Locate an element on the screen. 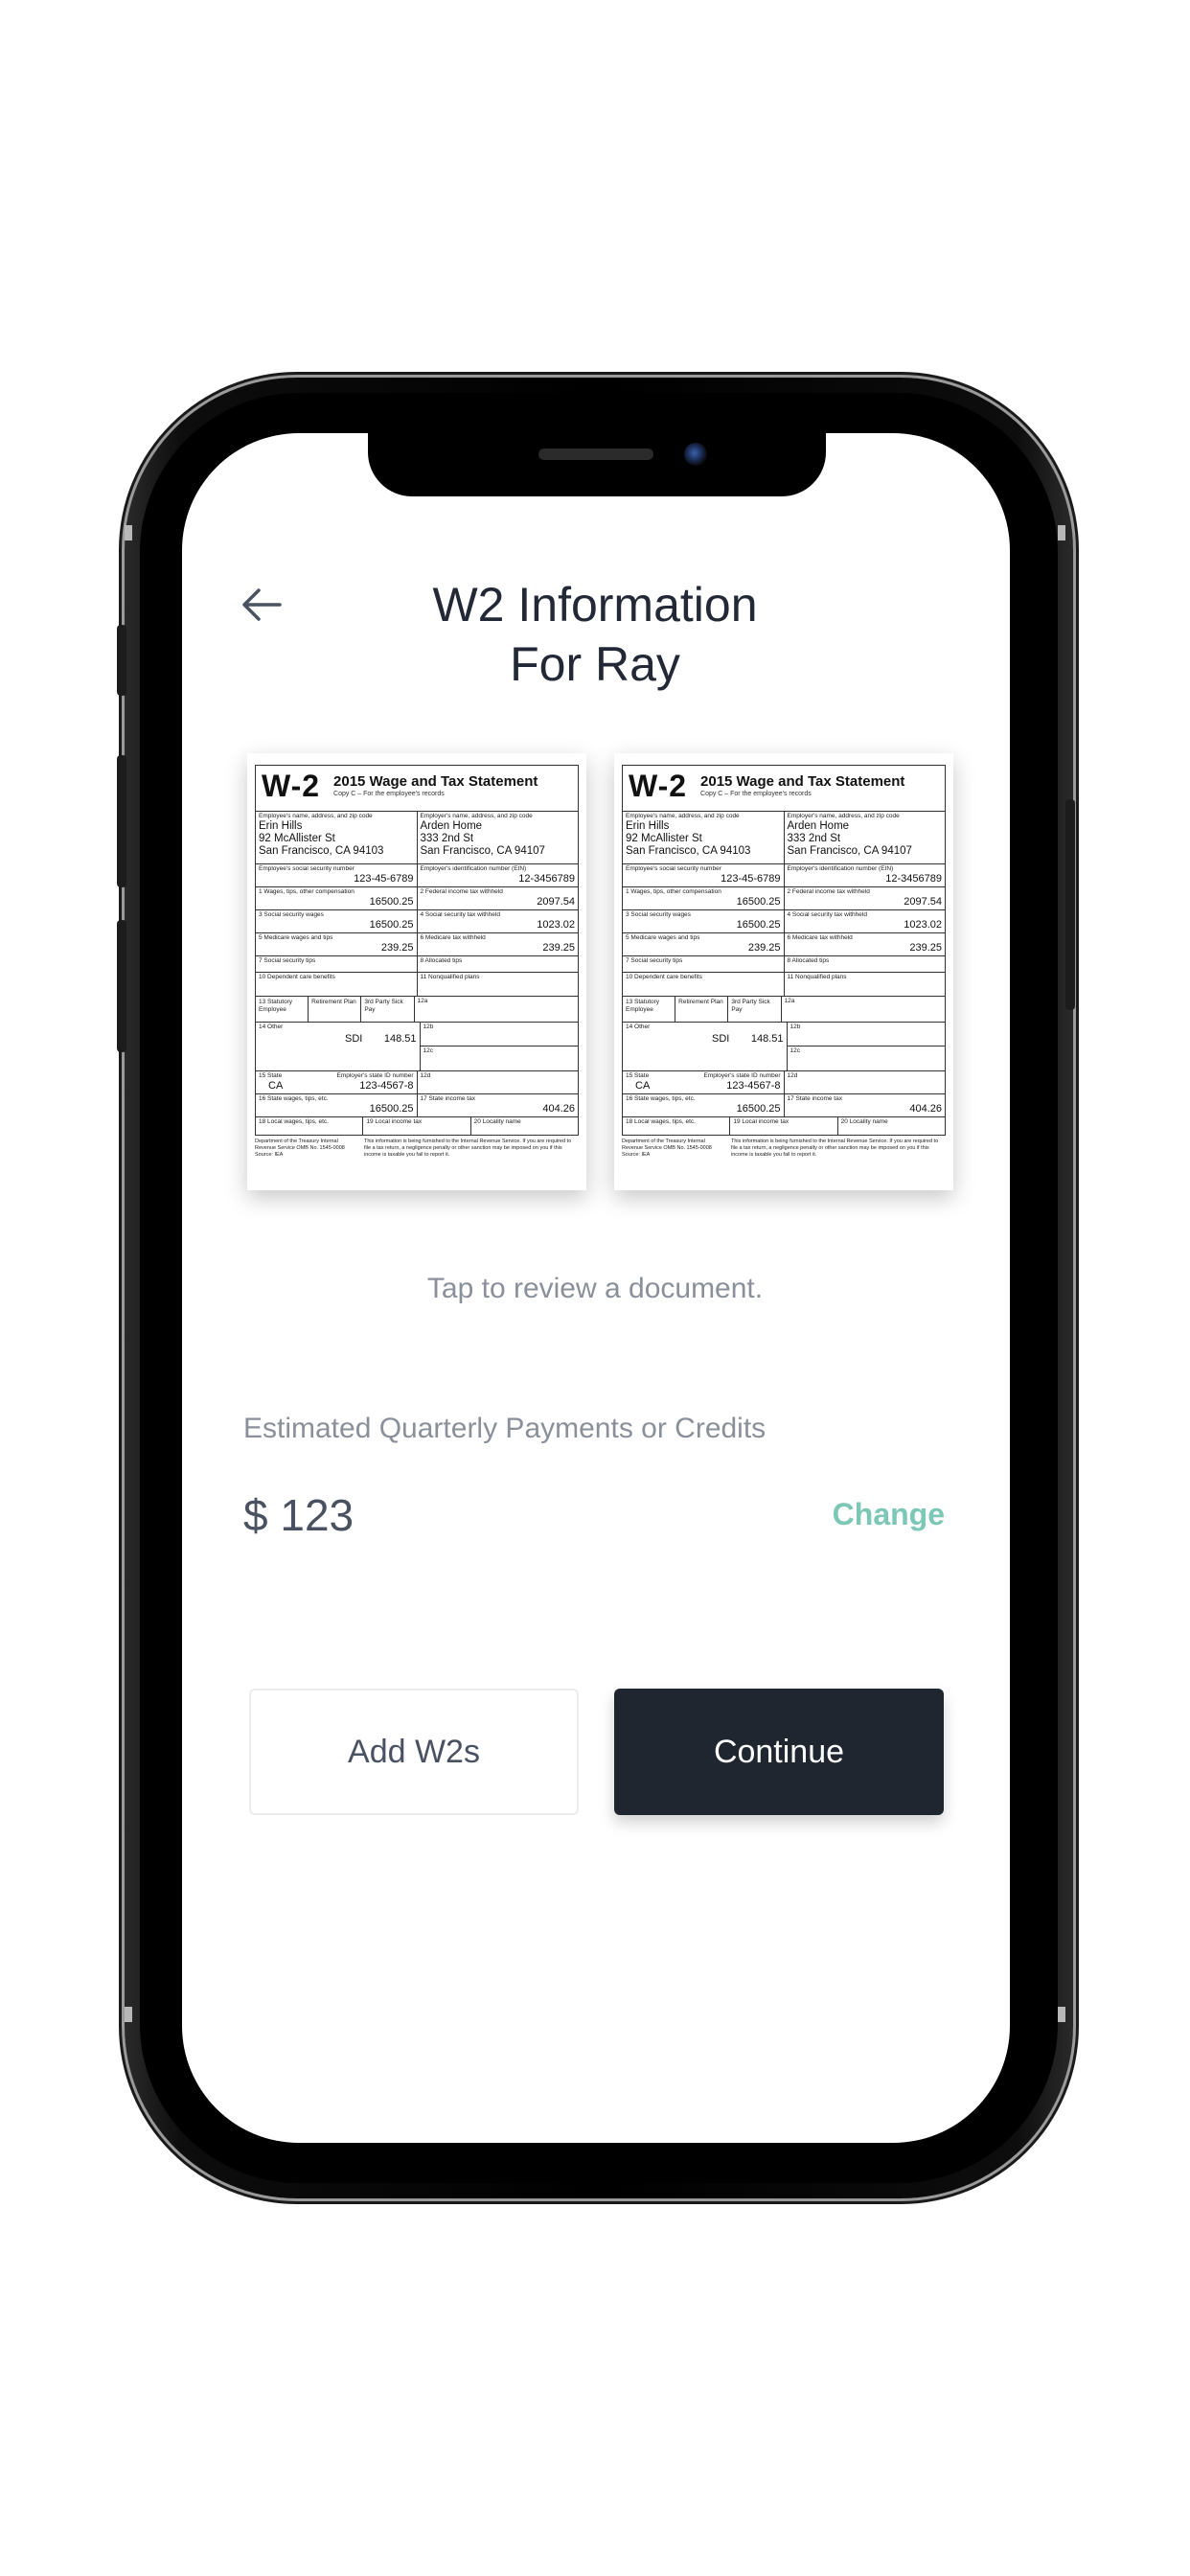  box1-label: 1 Wages, tips, other compensation is located at coordinates (307, 891).